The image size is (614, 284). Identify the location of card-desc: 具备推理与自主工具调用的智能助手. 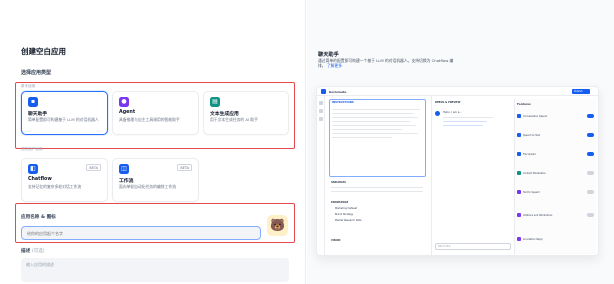
(149, 119).